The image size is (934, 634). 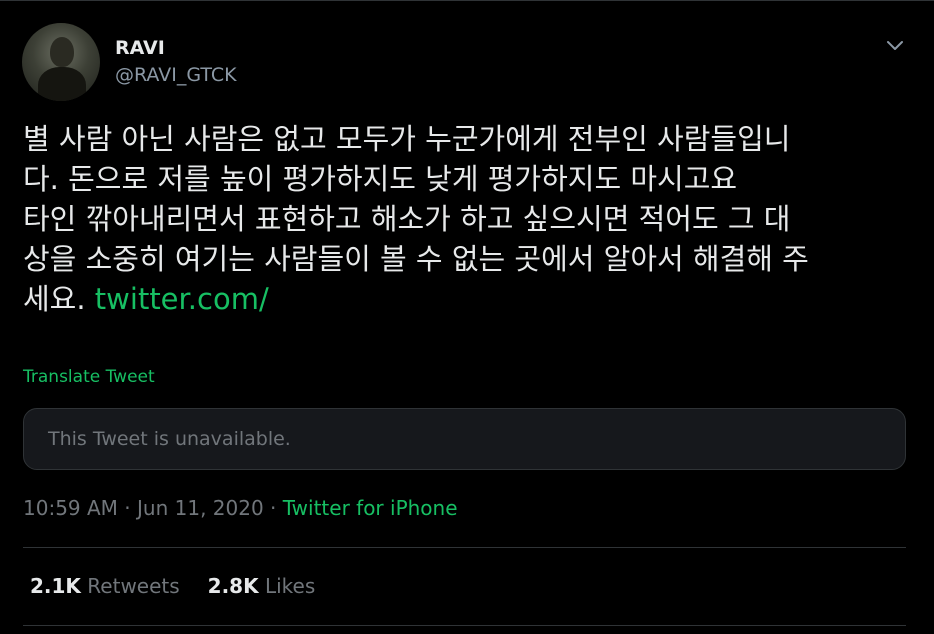 I want to click on engagement-stats: 2.1K Retweets 2.8K Likes, so click(x=172, y=586).